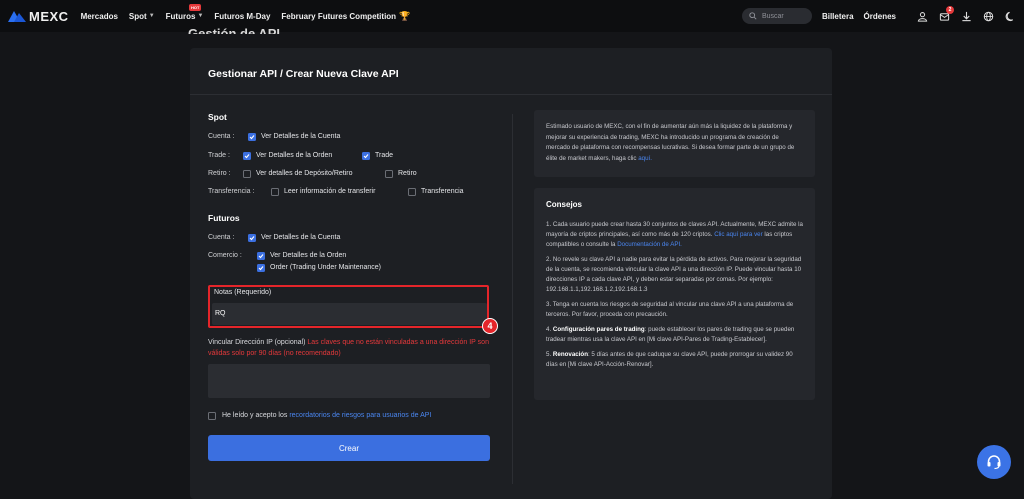  What do you see at coordinates (950, 10) in the screenshot?
I see `notification-badge: 2` at bounding box center [950, 10].